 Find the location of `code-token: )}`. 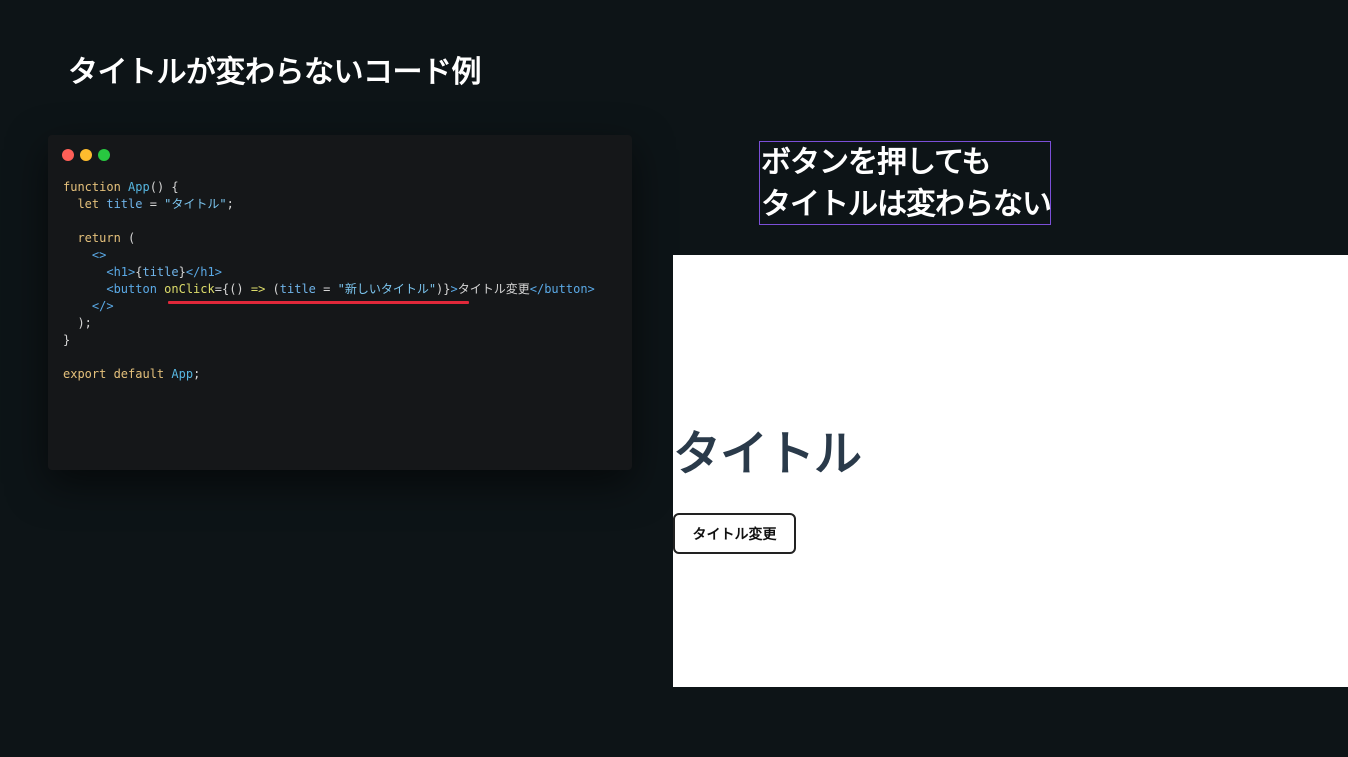

code-token: )} is located at coordinates (443, 289).